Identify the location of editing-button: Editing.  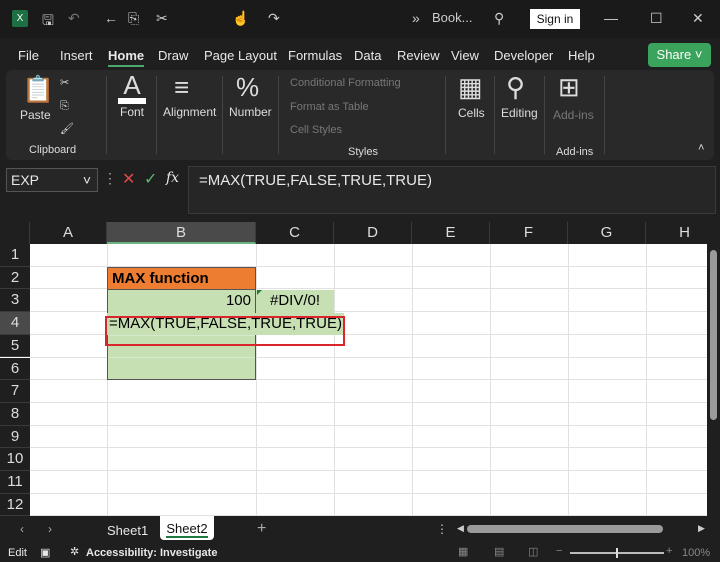
(519, 113).